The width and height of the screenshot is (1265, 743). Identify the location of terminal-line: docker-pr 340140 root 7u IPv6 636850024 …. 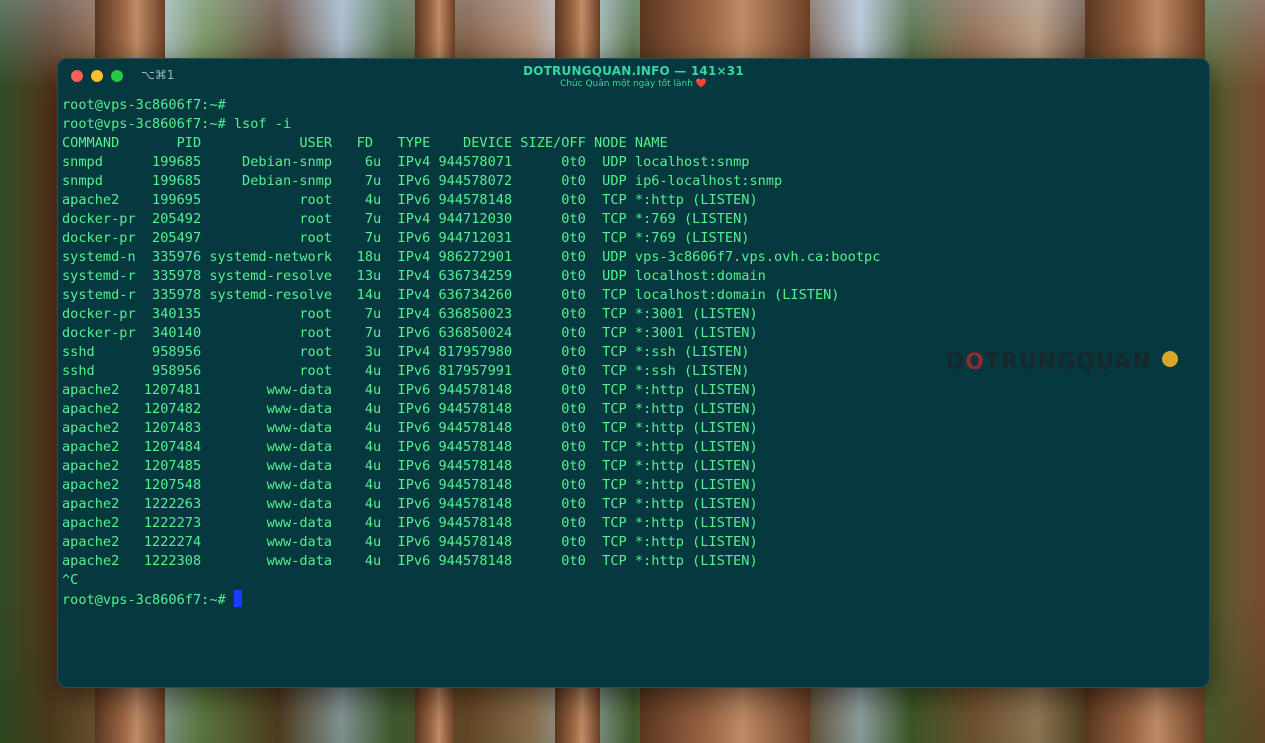
(410, 333).